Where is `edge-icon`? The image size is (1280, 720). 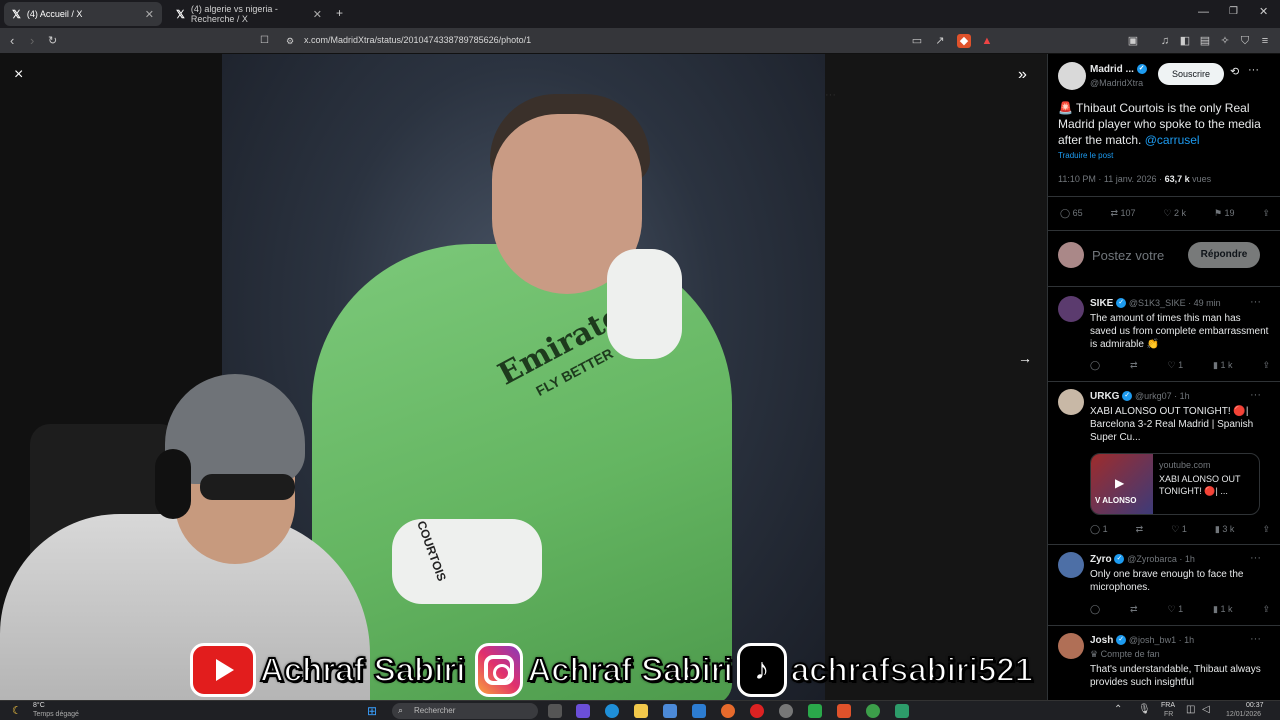 edge-icon is located at coordinates (612, 711).